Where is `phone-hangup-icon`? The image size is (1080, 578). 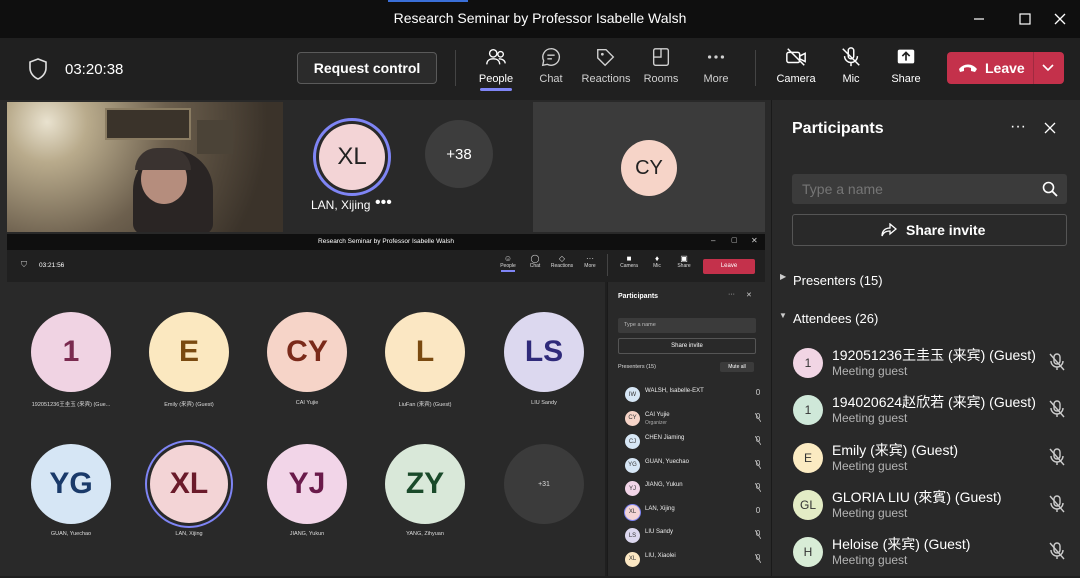 phone-hangup-icon is located at coordinates (968, 68).